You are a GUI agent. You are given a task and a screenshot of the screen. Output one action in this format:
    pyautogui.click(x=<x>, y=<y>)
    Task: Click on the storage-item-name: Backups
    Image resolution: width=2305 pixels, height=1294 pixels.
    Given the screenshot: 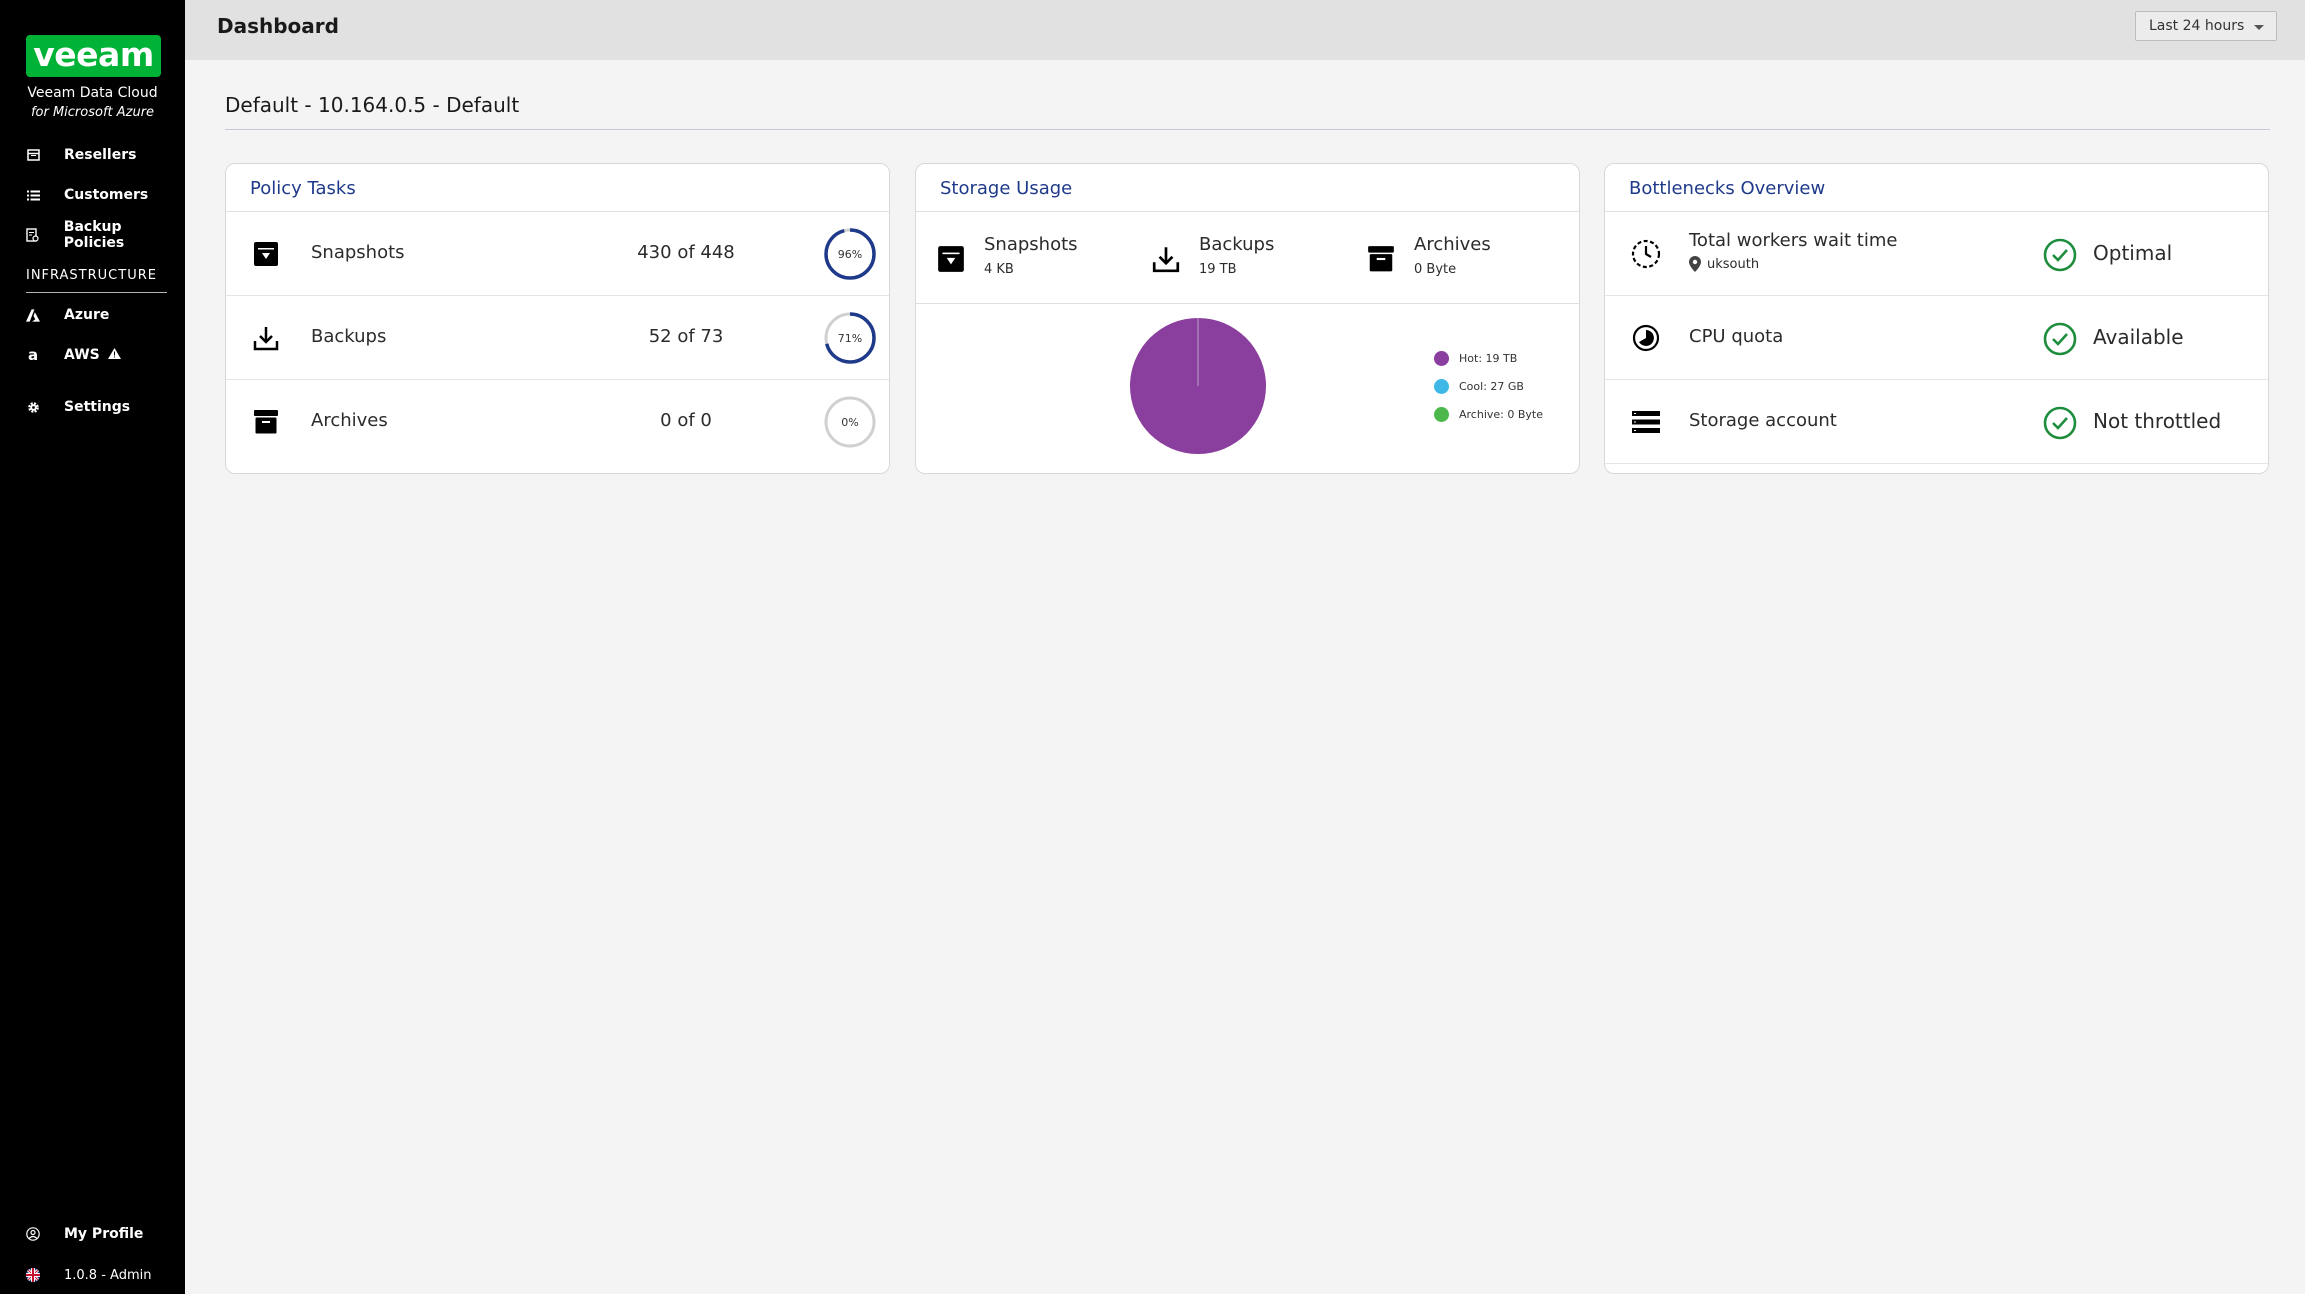 What is the action you would take?
    pyautogui.click(x=1237, y=244)
    